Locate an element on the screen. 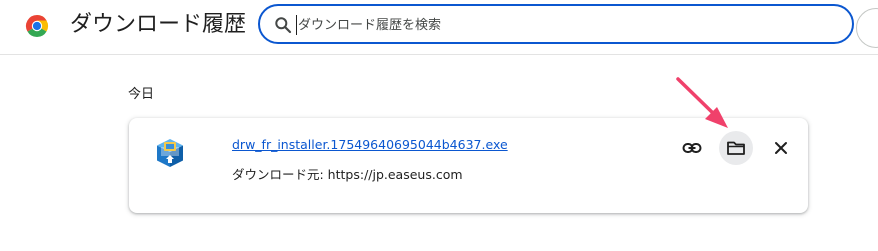 This screenshot has width=878, height=251. annotation-arrow-icon is located at coordinates (702, 102).